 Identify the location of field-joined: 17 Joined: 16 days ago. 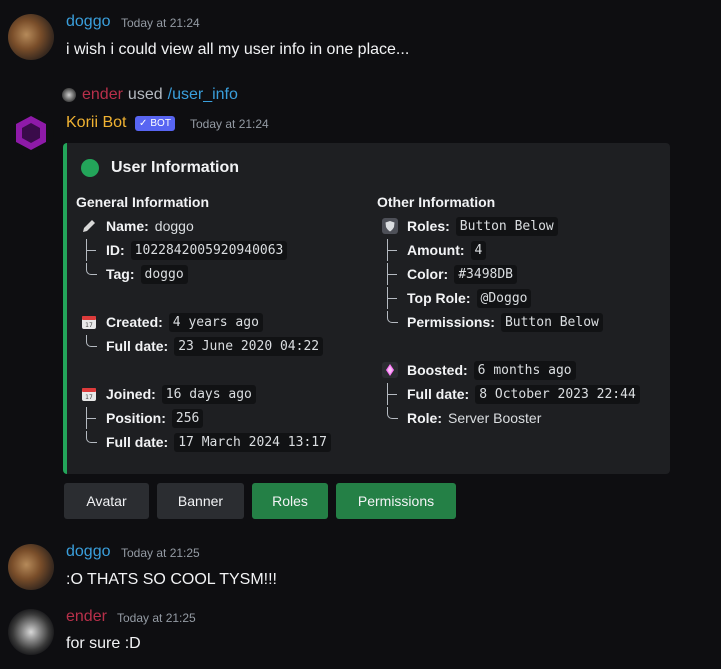
(168, 394).